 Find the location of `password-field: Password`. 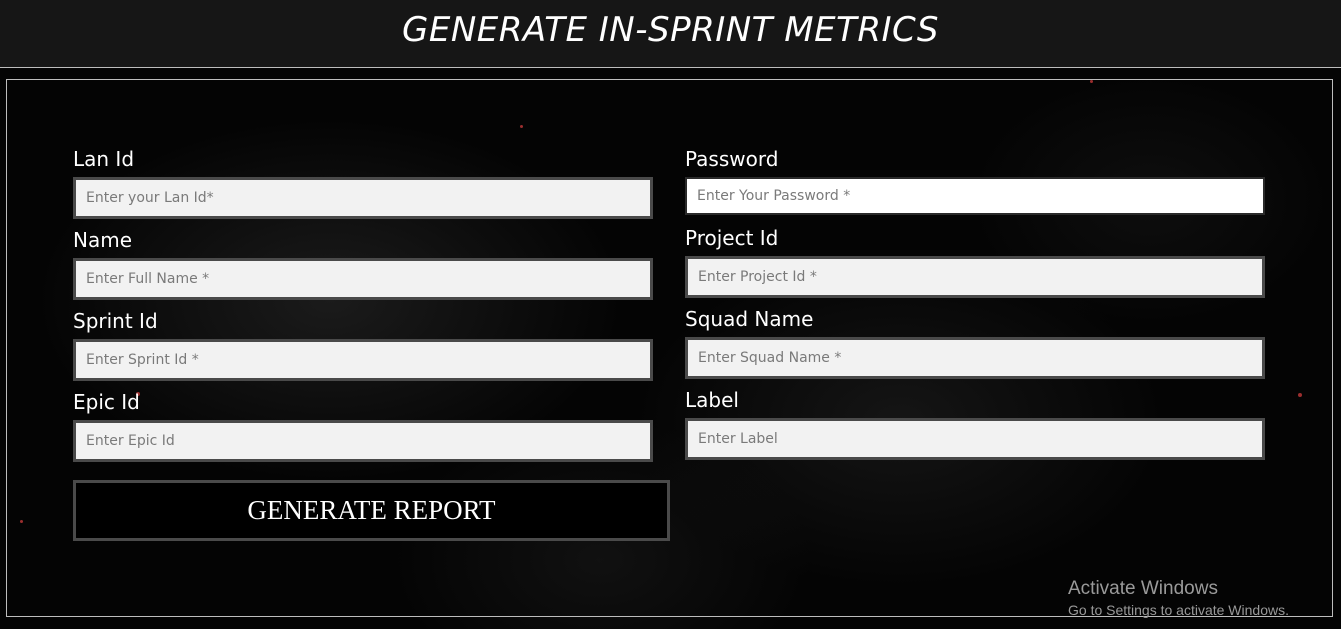

password-field: Password is located at coordinates (975, 181).